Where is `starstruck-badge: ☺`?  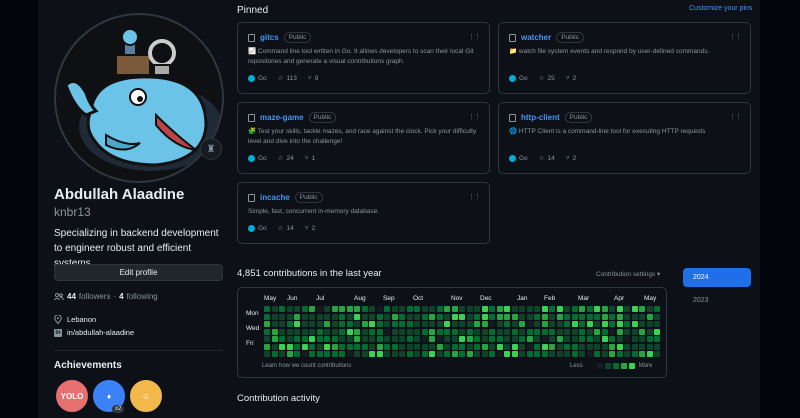
starstruck-badge: ☺ is located at coordinates (146, 396).